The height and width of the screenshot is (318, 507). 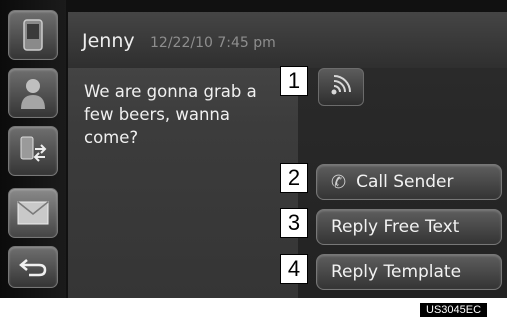 What do you see at coordinates (405, 182) in the screenshot?
I see `call-sender-label: Call Sender` at bounding box center [405, 182].